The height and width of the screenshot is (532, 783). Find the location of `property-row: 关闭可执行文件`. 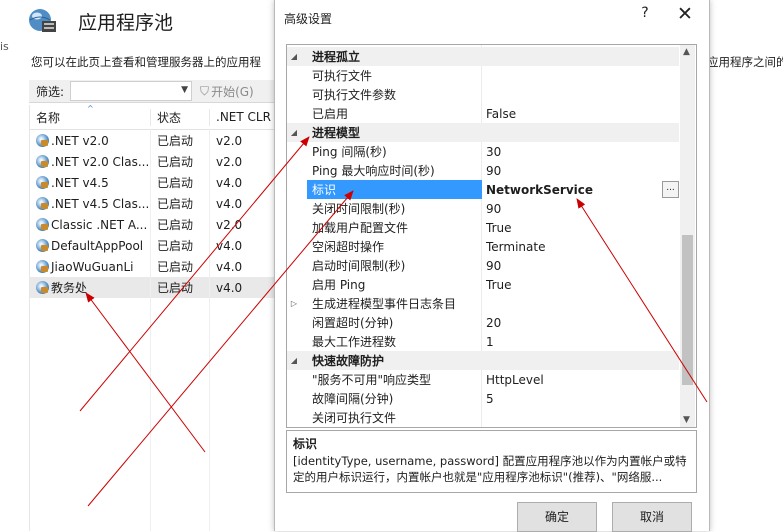

property-row: 关闭可执行文件 is located at coordinates (483, 417).